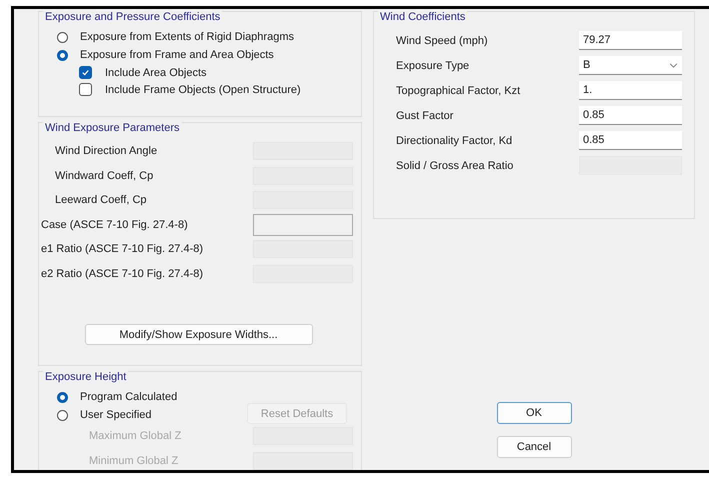  Describe the element at coordinates (122, 274) in the screenshot. I see `field-label: e2 Ratio (ASCE 7-10 Fig. 27.4-8)` at that location.